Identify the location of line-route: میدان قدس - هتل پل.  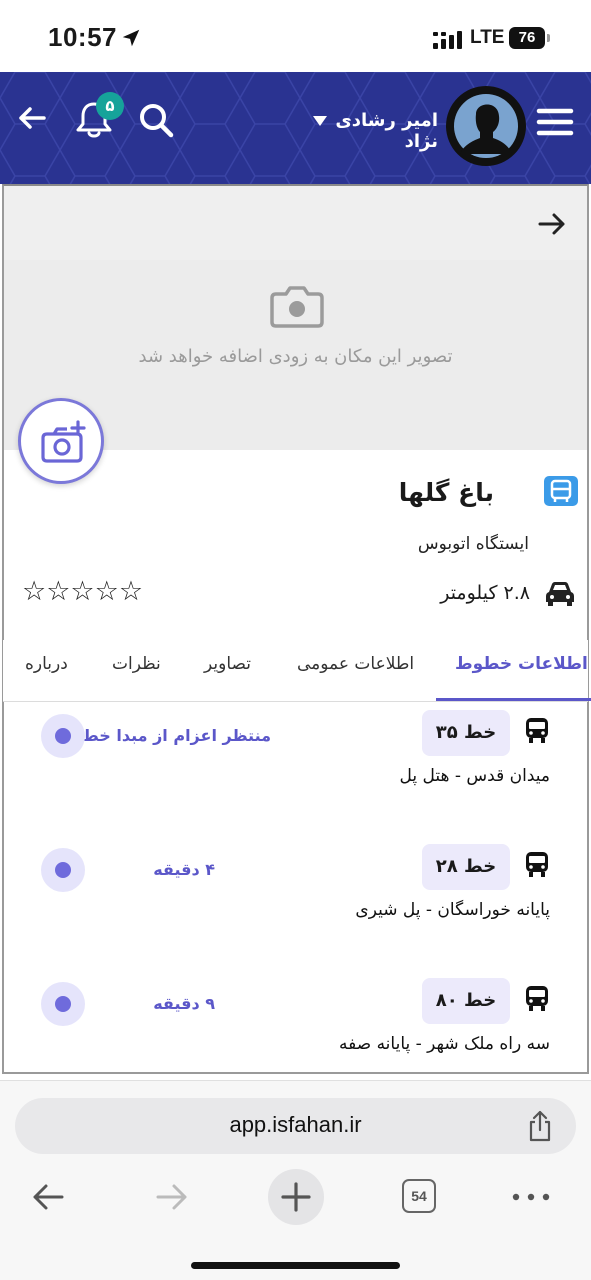
(475, 776).